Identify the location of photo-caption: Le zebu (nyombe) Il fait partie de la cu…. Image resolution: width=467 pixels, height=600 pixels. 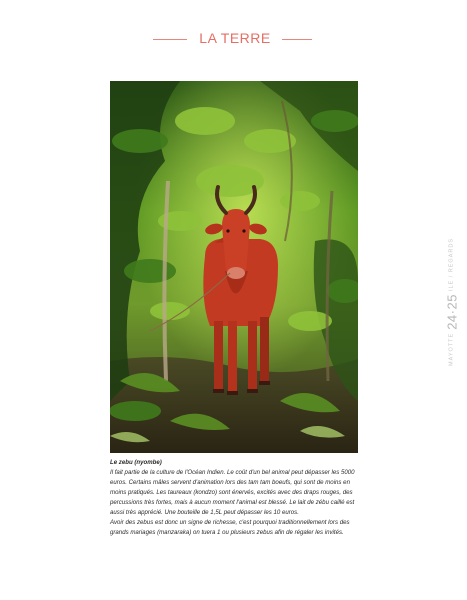
(235, 498).